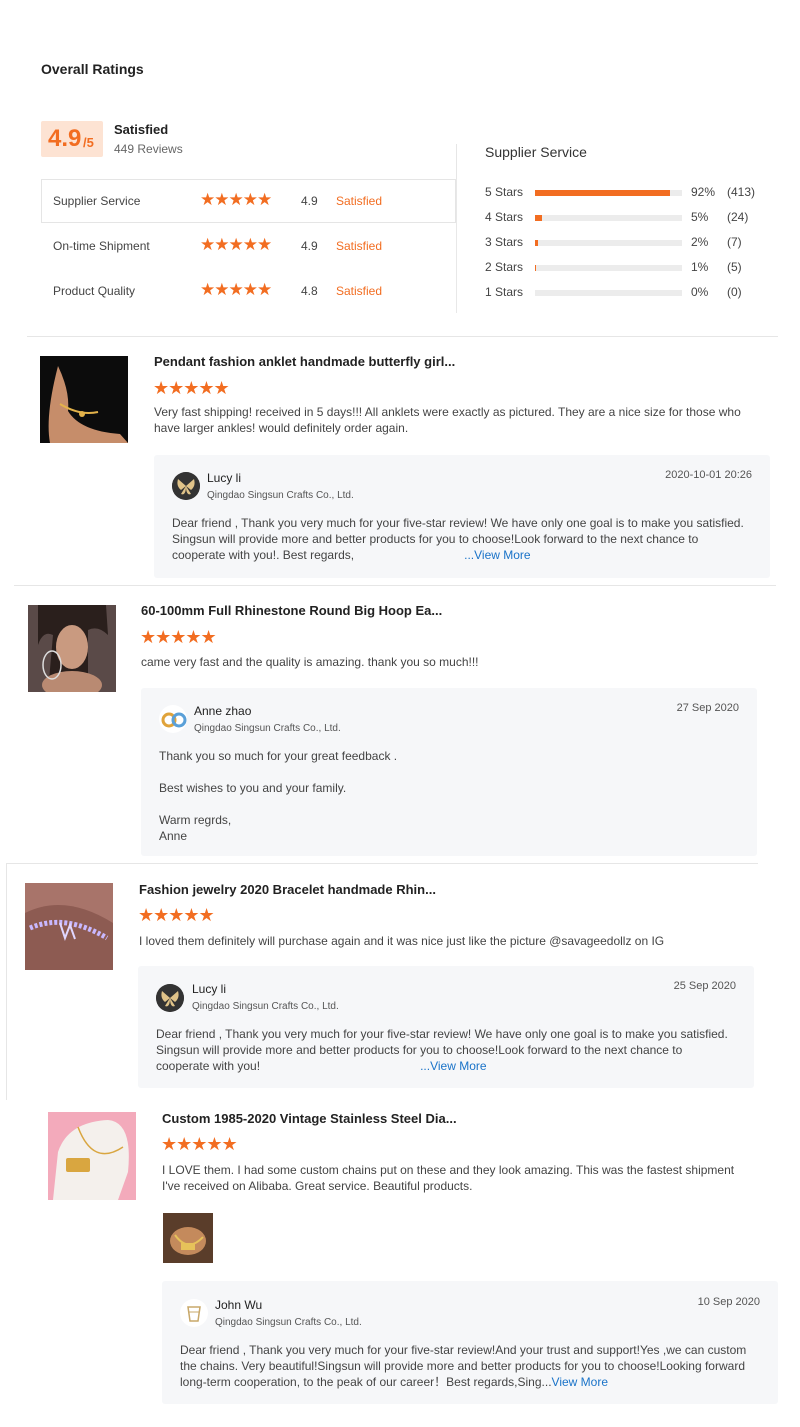 This screenshot has width=800, height=1427. I want to click on dist-label-3: 3 Stars, so click(504, 242).